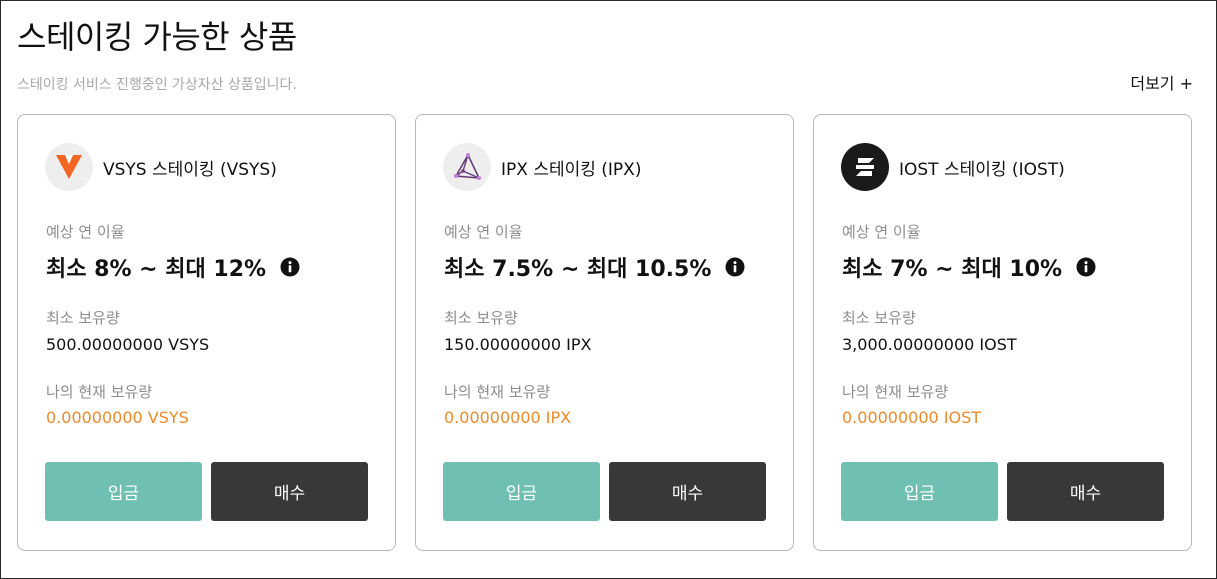 The width and height of the screenshot is (1217, 579). I want to click on expected-rate-value: 최소 8% ~ 최대 12%, so click(173, 267).